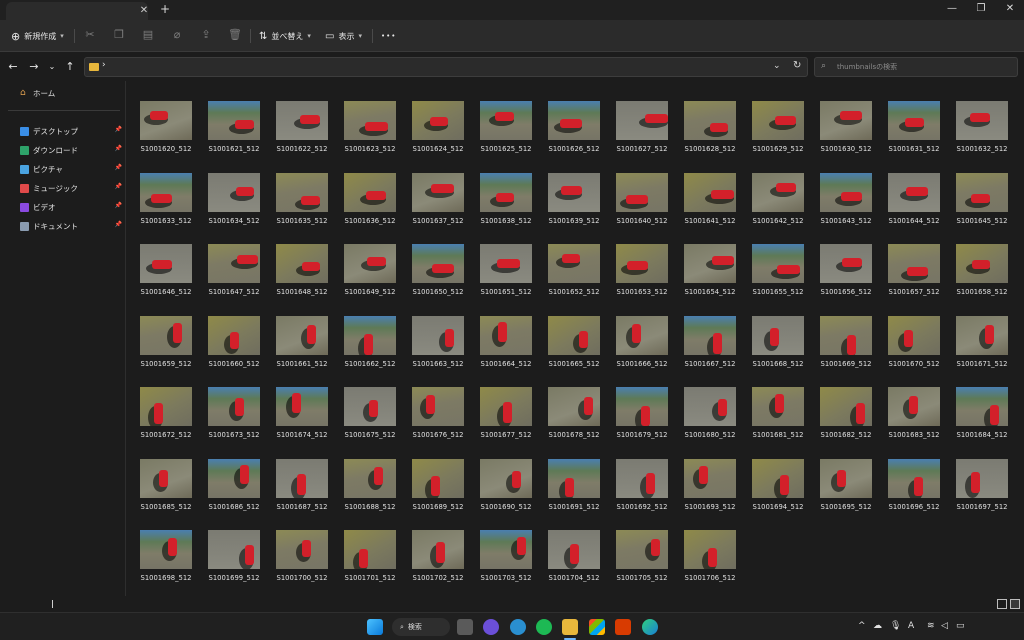 This screenshot has width=1024, height=640. I want to click on chevron-down-icon: ⌄, so click(777, 66).